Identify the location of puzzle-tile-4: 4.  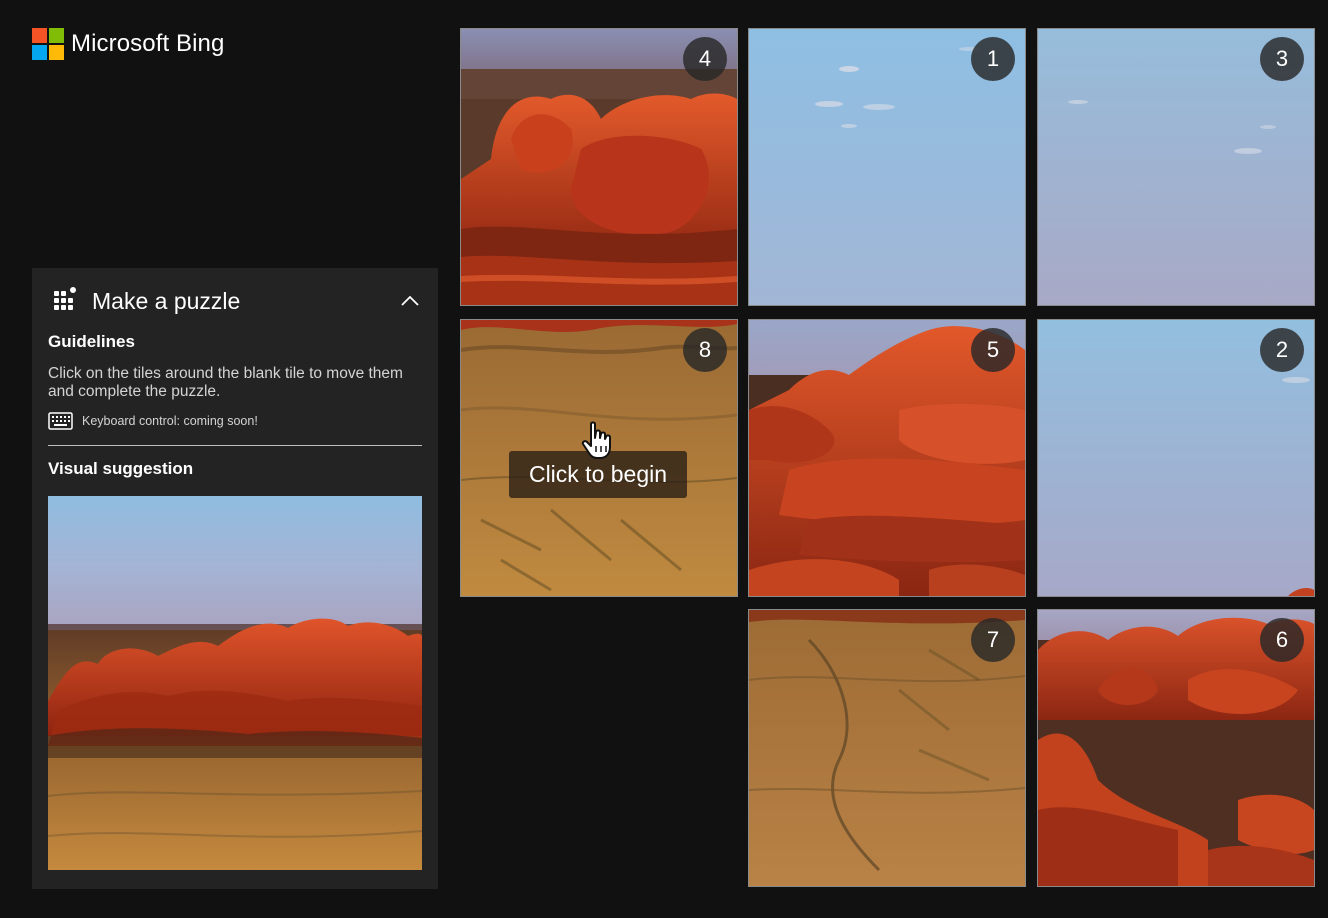
(599, 167).